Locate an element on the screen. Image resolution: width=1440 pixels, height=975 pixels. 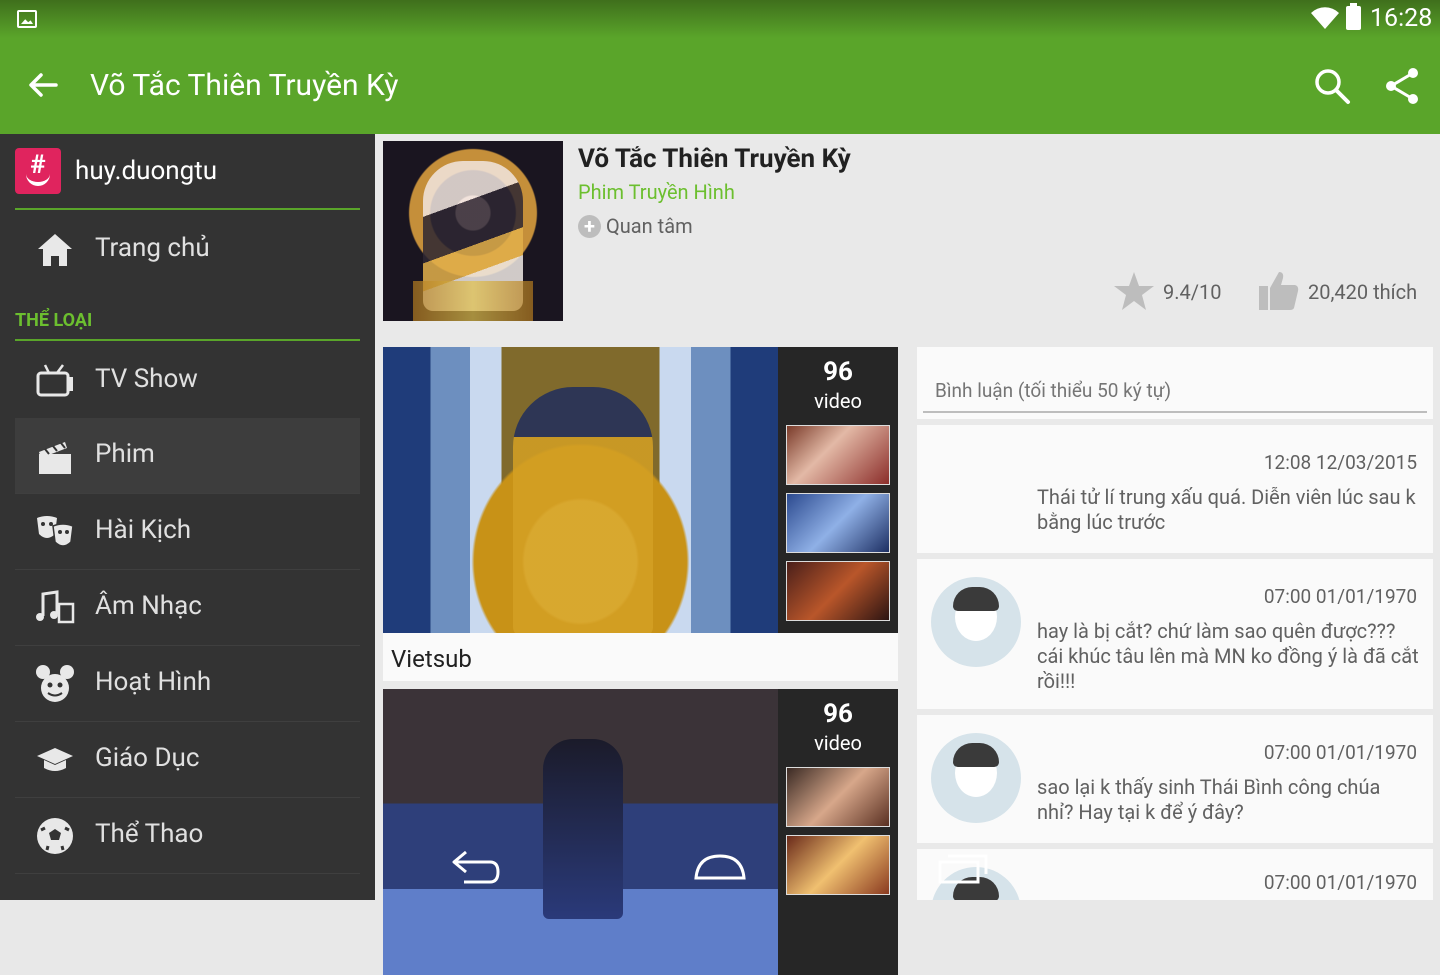
back-arrow-icon is located at coordinates (43, 85).